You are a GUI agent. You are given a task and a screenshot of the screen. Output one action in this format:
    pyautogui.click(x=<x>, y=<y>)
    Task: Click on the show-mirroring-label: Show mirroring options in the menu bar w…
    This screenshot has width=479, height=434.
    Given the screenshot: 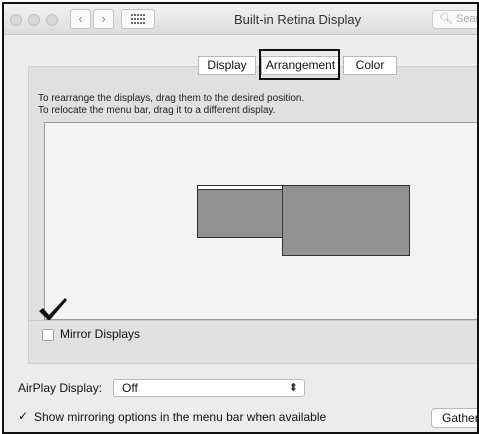 What is the action you would take?
    pyautogui.click(x=180, y=417)
    